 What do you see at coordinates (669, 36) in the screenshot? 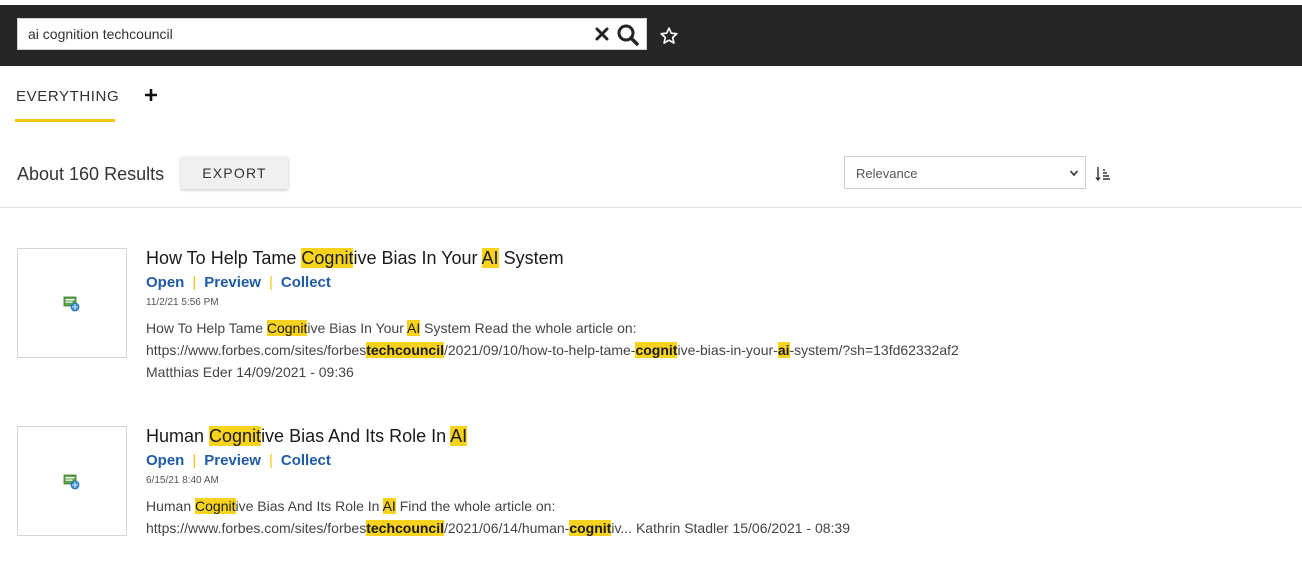
I see `star-outline-icon` at bounding box center [669, 36].